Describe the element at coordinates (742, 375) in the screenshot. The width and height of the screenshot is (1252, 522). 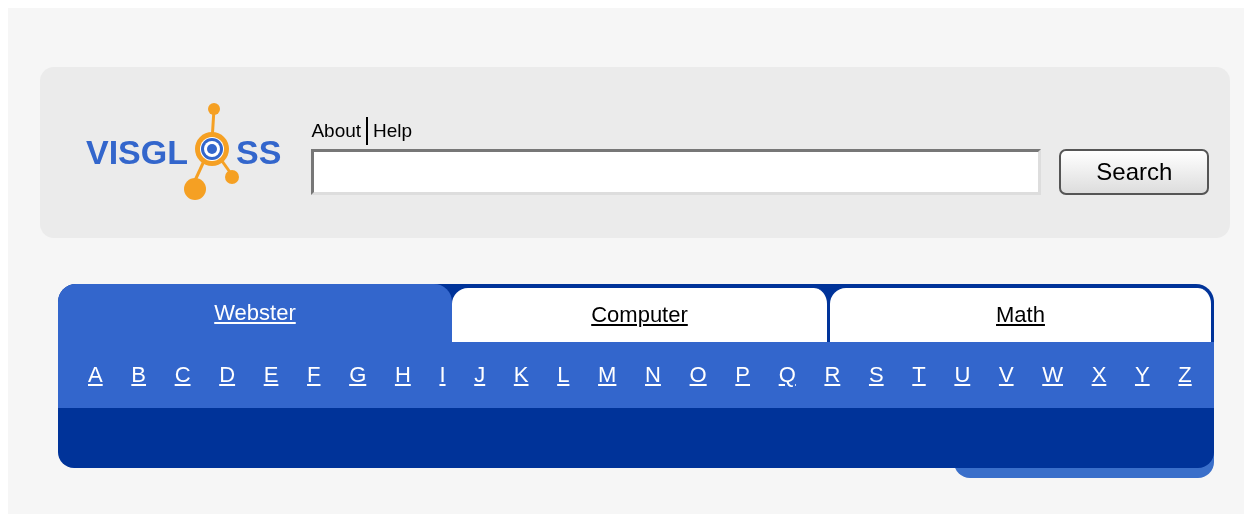
I see `letter-link: P` at that location.